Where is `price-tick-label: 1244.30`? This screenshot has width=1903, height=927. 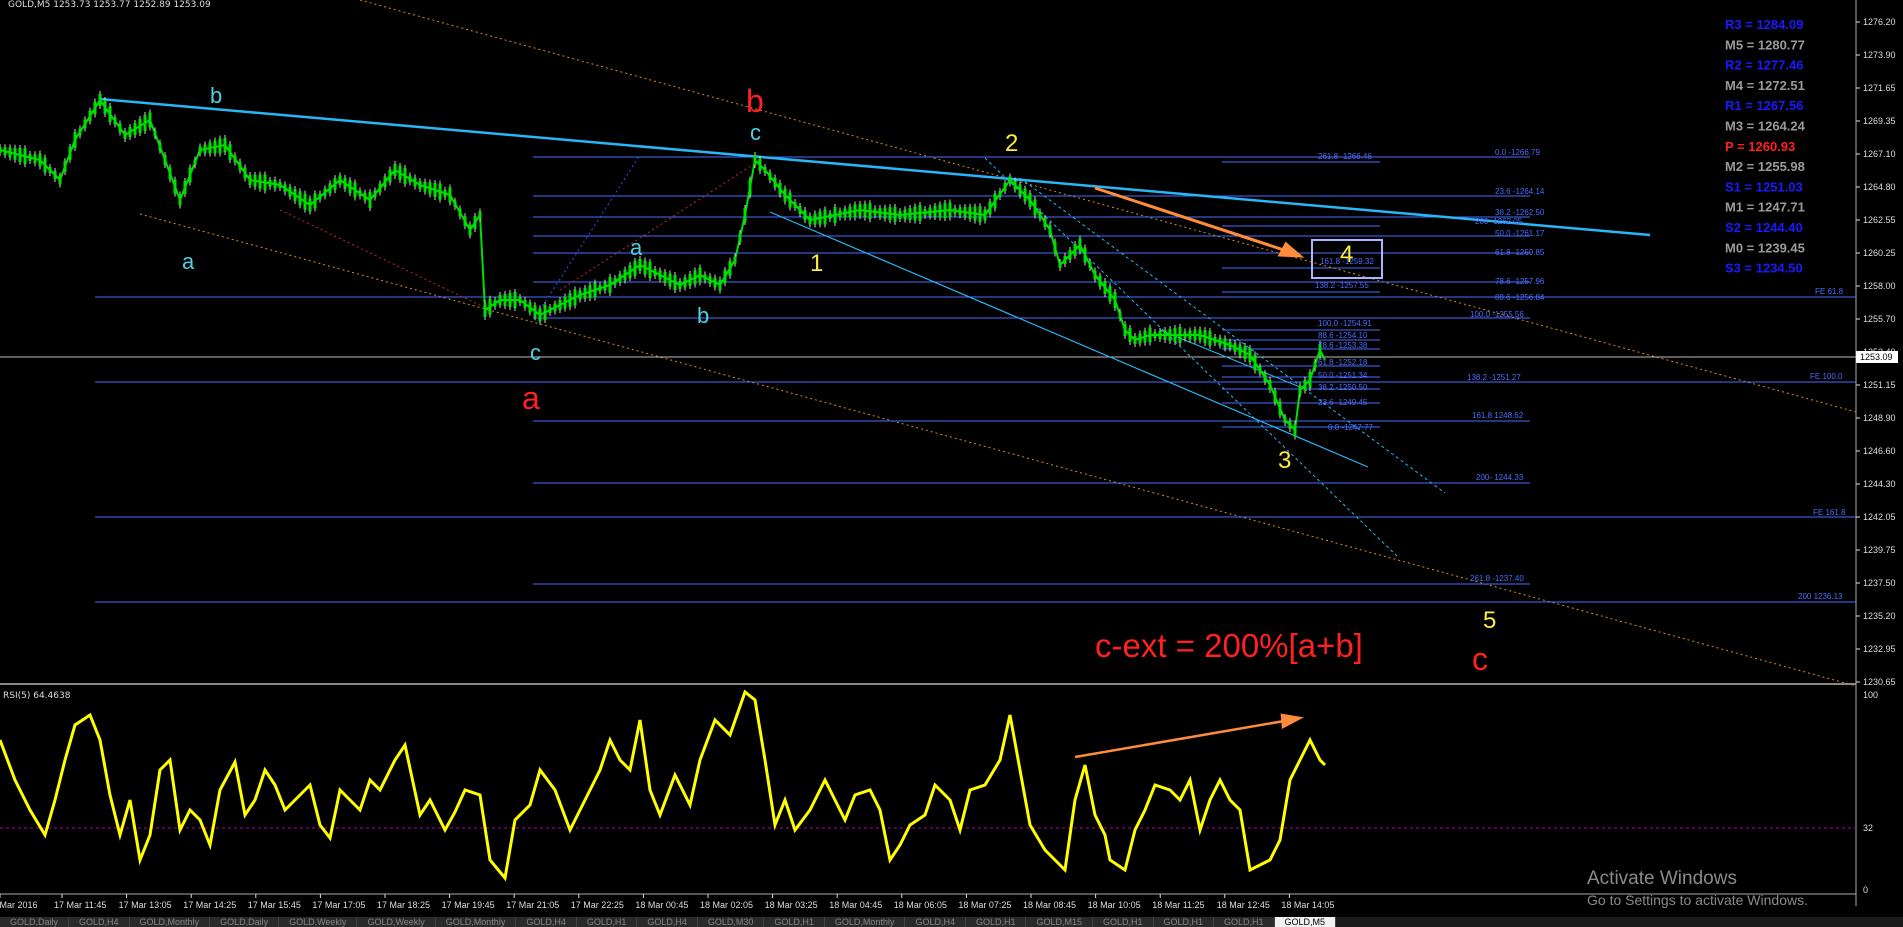 price-tick-label: 1244.30 is located at coordinates (1879, 484).